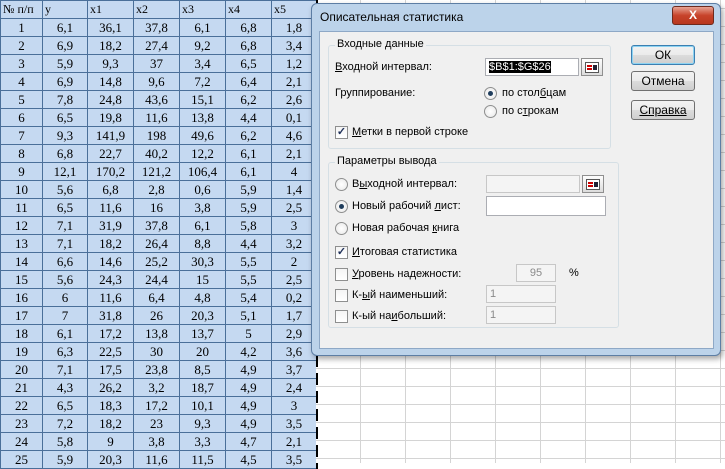 The image size is (725, 469). I want to click on table-cell: 4,7, so click(248, 441).